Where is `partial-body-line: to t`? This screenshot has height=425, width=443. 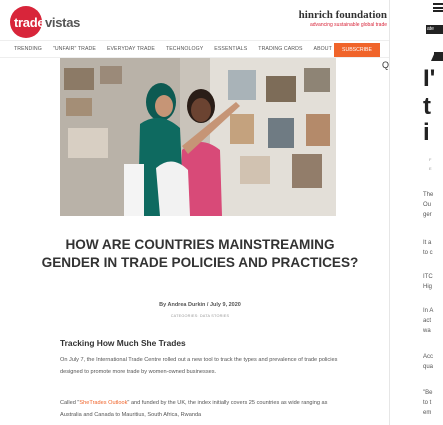 partial-body-line: to t is located at coordinates (427, 403).